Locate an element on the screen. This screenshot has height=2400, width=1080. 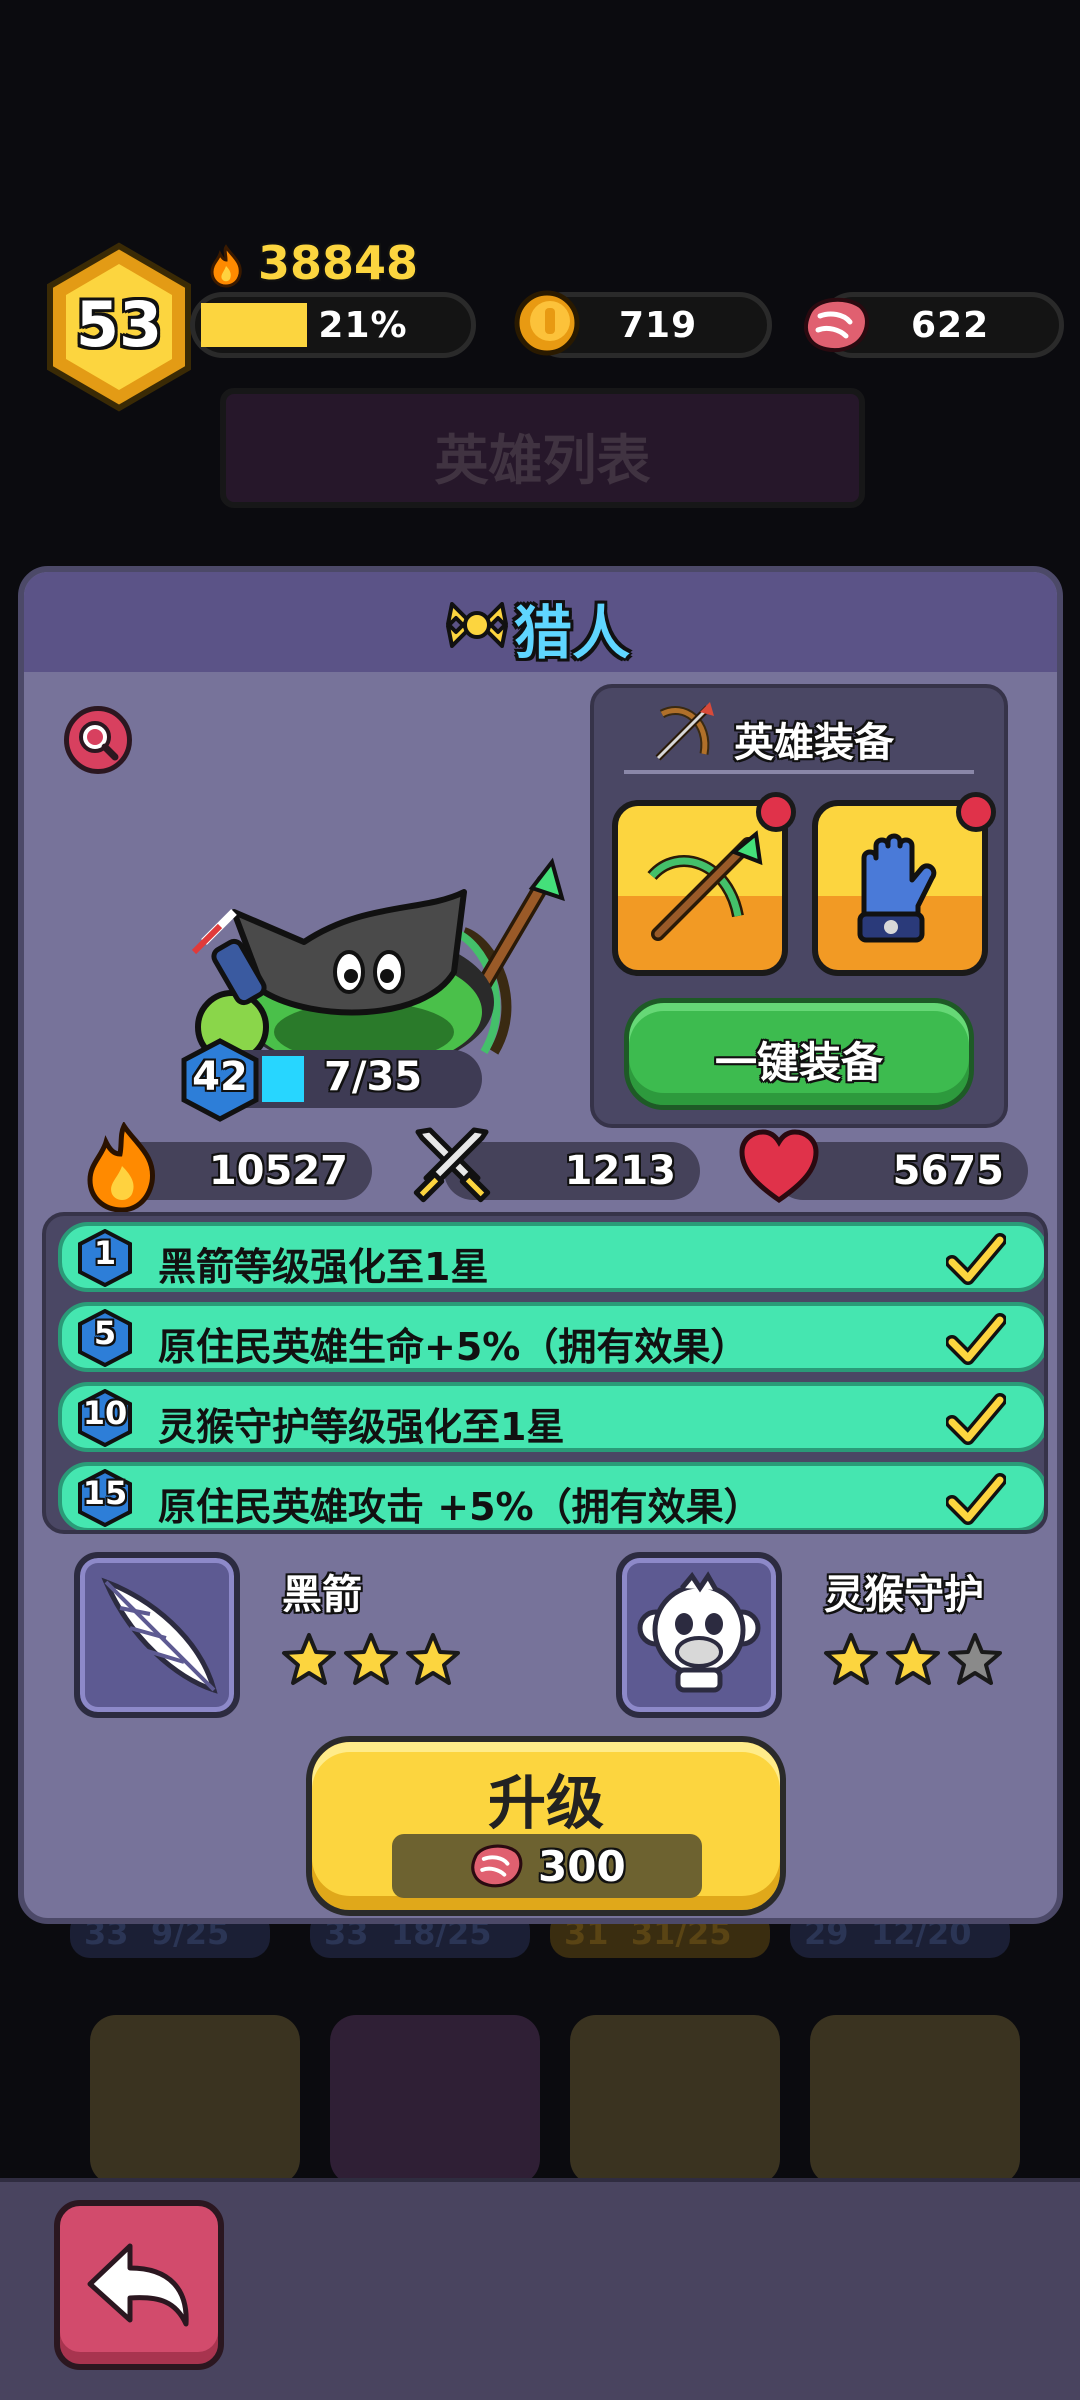
feather-arrow-icon is located at coordinates (159, 1635).